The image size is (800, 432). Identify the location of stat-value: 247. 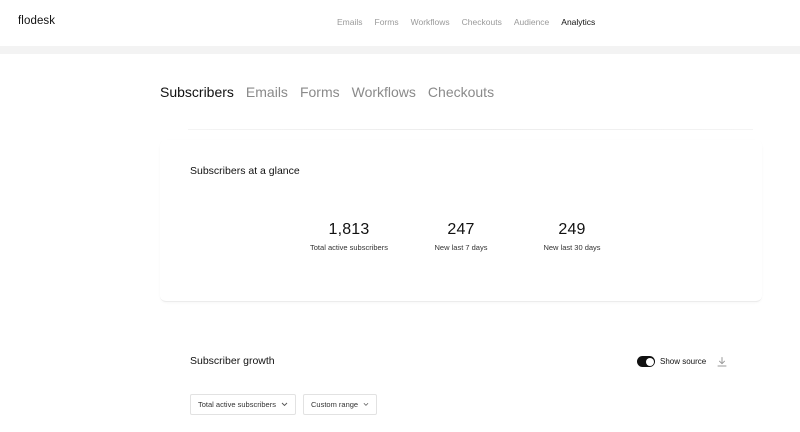
(461, 229).